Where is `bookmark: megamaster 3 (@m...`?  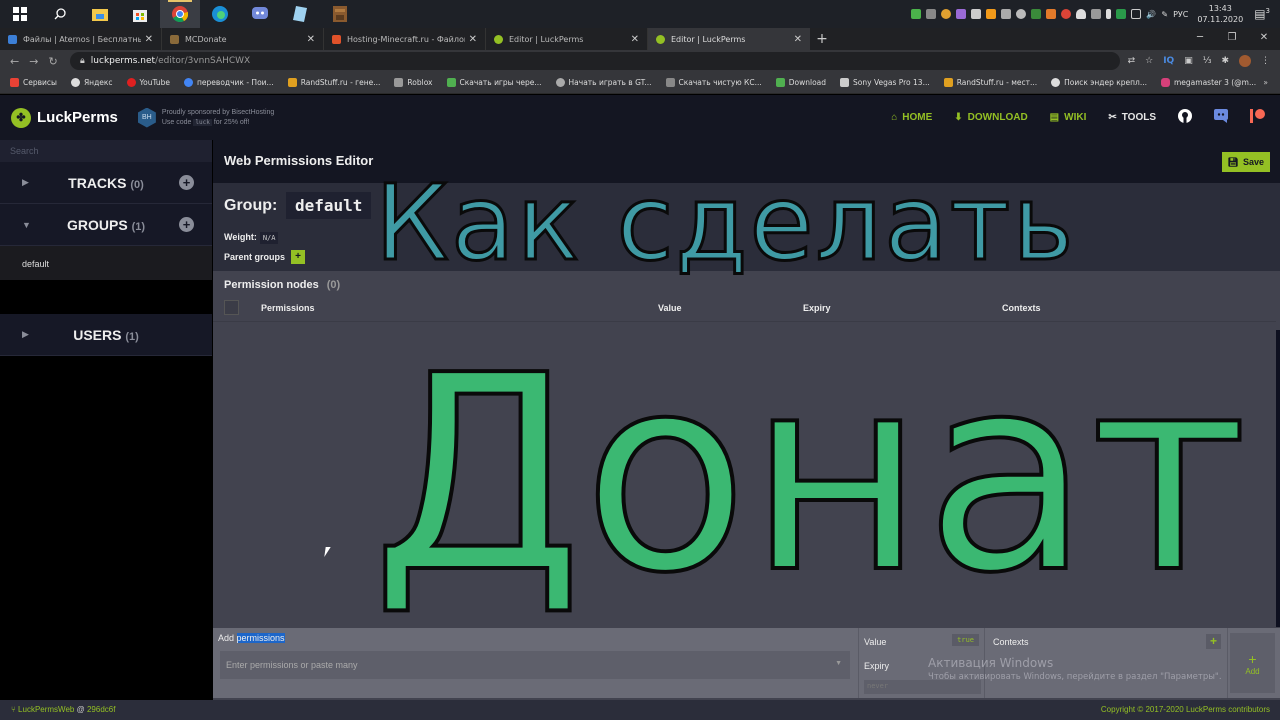
bookmark: megamaster 3 (@m... is located at coordinates (1208, 82).